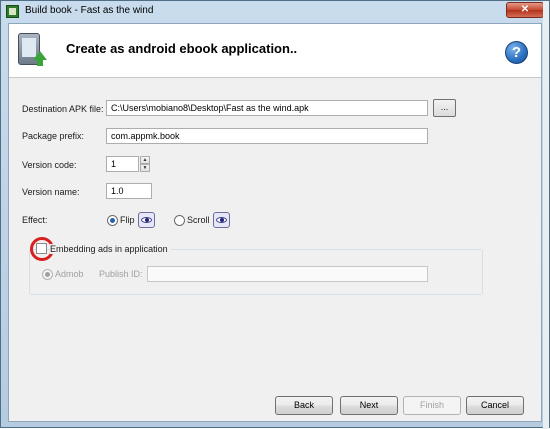  I want to click on back-button: Back, so click(304, 405).